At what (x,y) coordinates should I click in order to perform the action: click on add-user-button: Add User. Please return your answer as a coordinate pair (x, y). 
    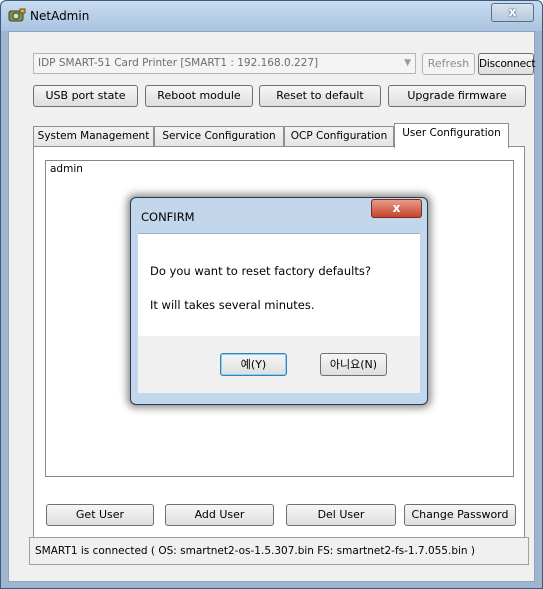
    Looking at the image, I should click on (219, 515).